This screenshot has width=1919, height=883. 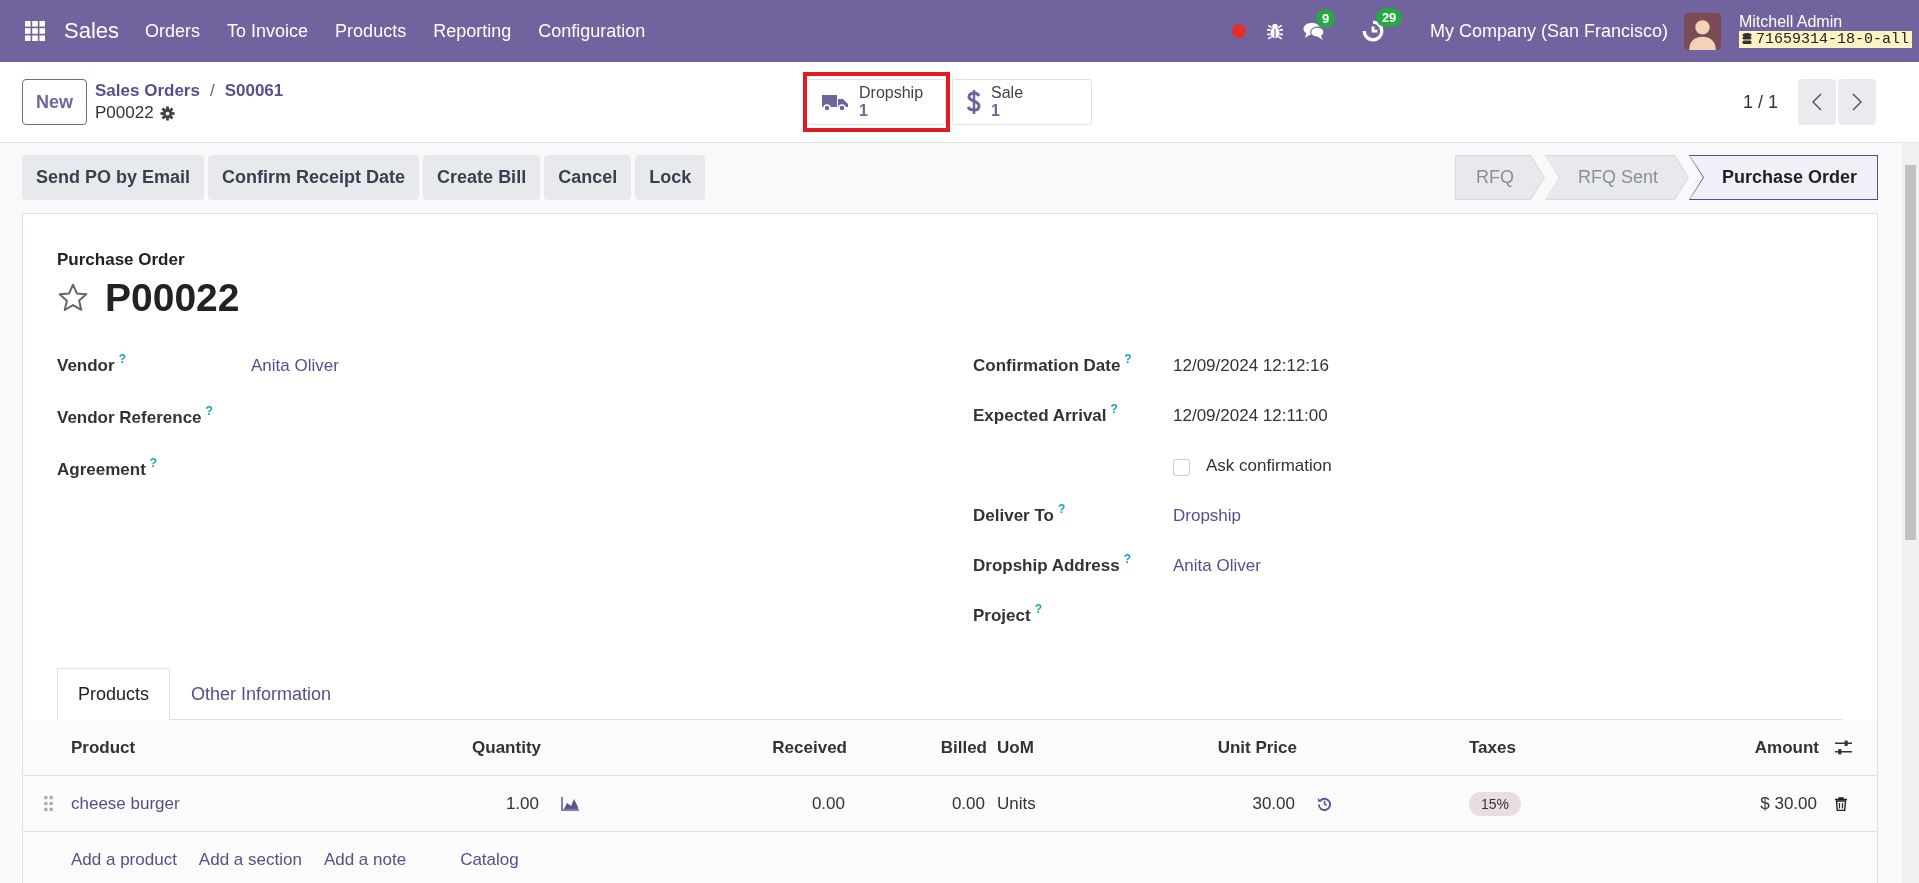 What do you see at coordinates (1047, 366) in the screenshot?
I see `field-label: Confirmation Date` at bounding box center [1047, 366].